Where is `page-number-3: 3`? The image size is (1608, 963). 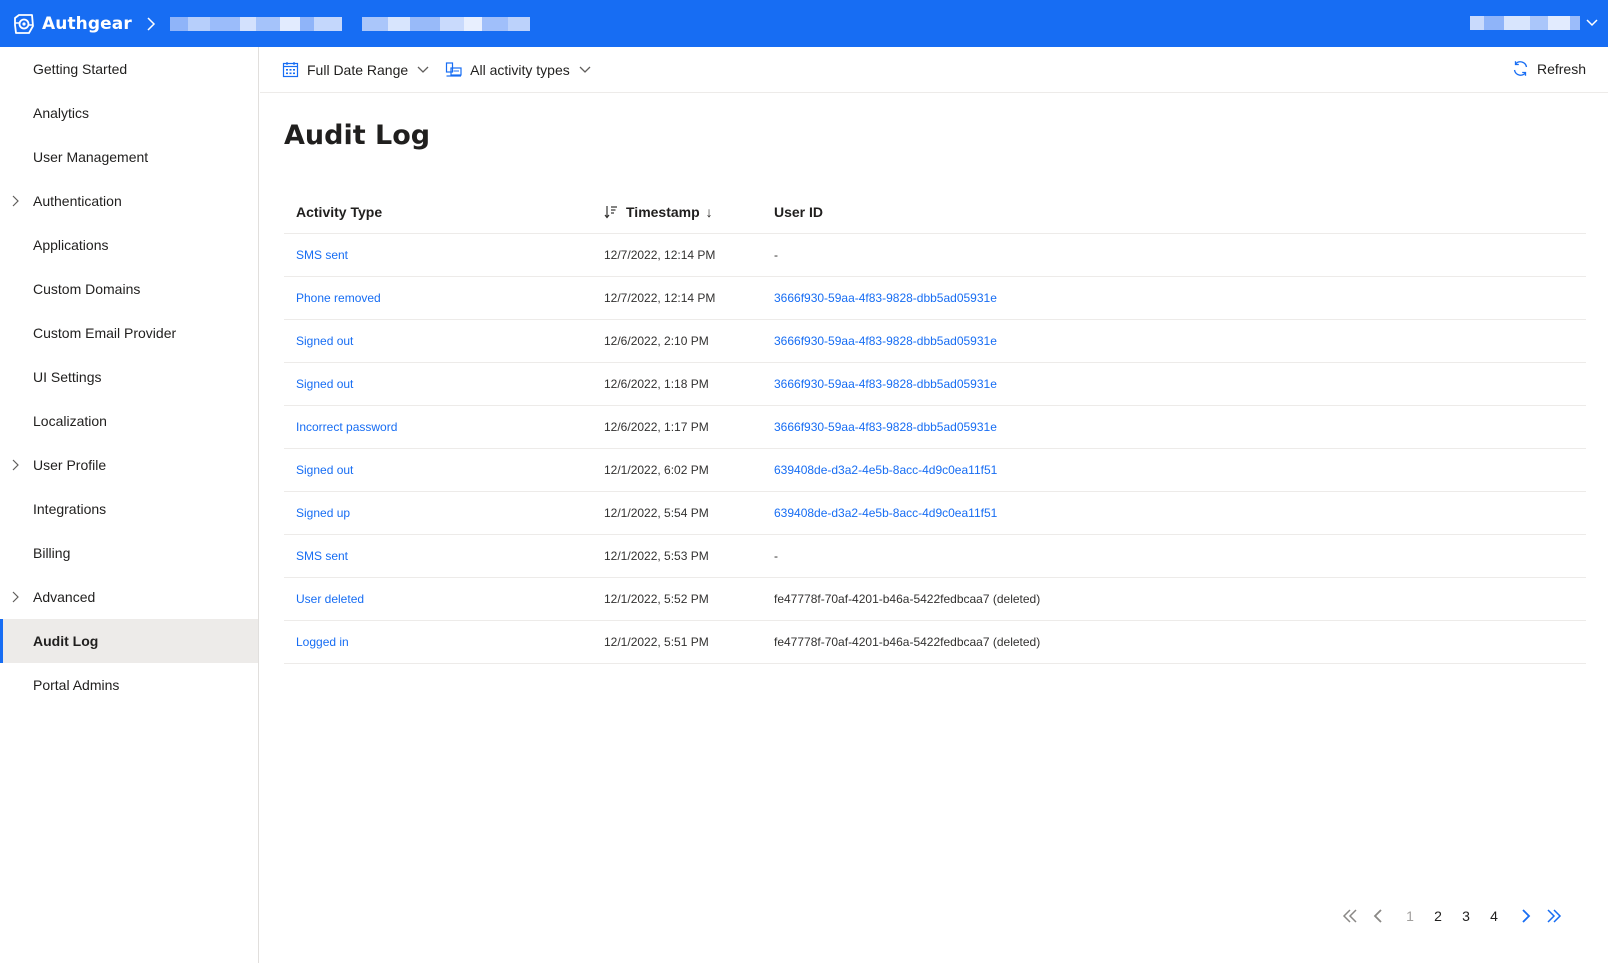
page-number-3: 3 is located at coordinates (1466, 916).